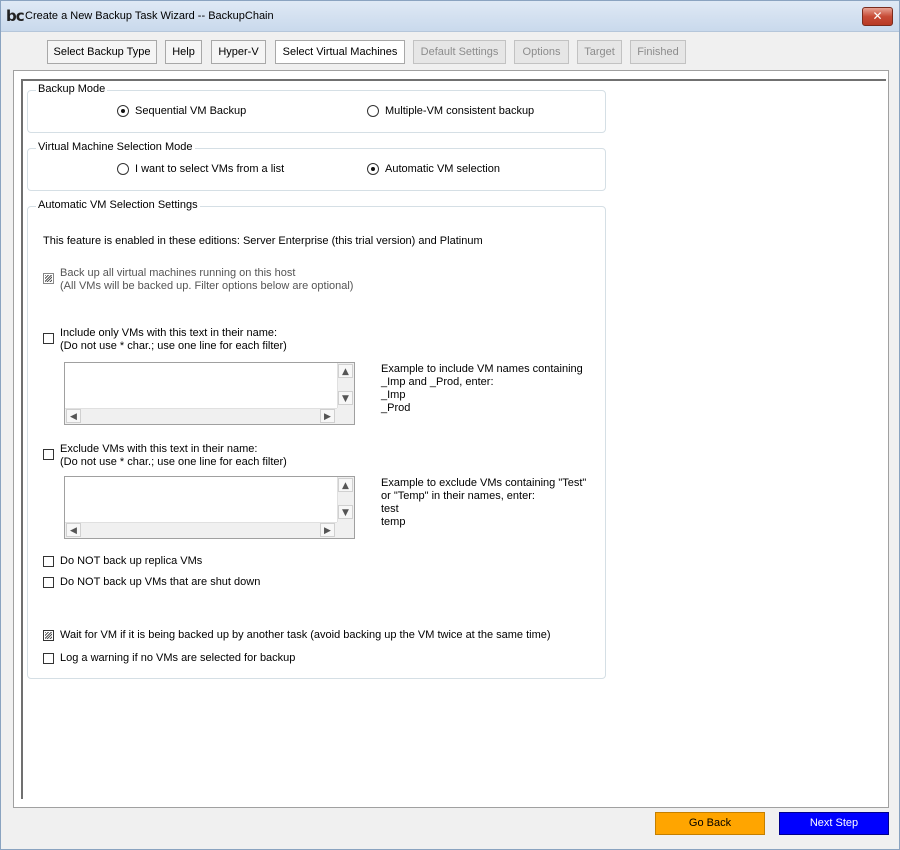 The width and height of the screenshot is (900, 850). Describe the element at coordinates (48, 338) in the screenshot. I see `include-filter-checkbox` at that location.